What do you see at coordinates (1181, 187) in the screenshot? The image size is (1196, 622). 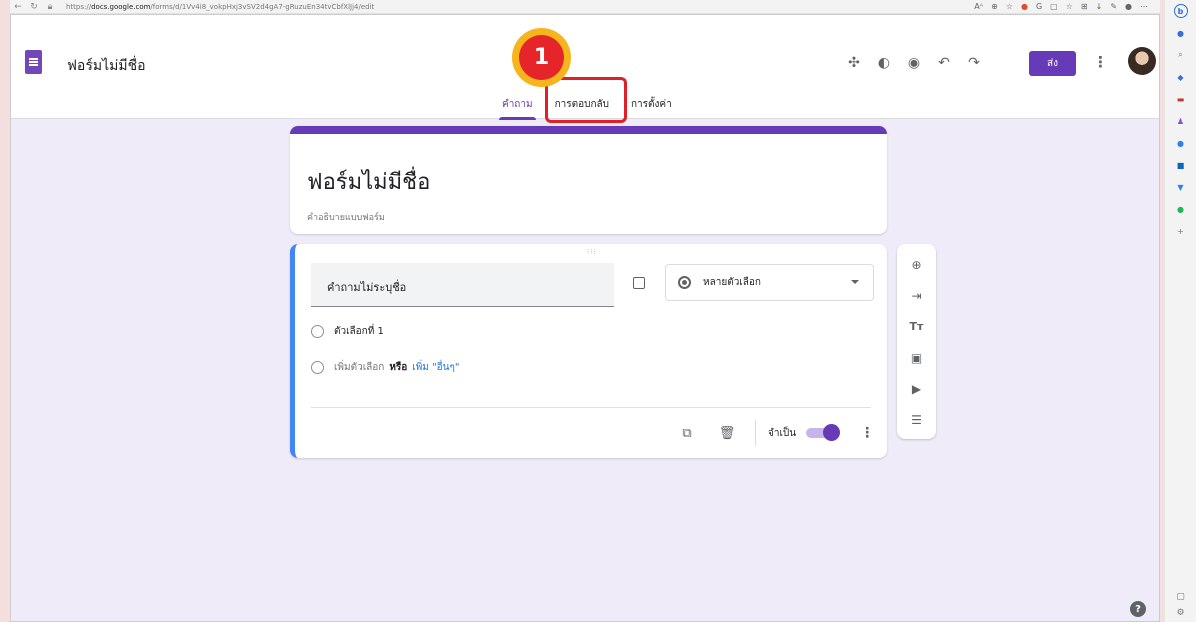 I see `drop-icon: ▼` at bounding box center [1181, 187].